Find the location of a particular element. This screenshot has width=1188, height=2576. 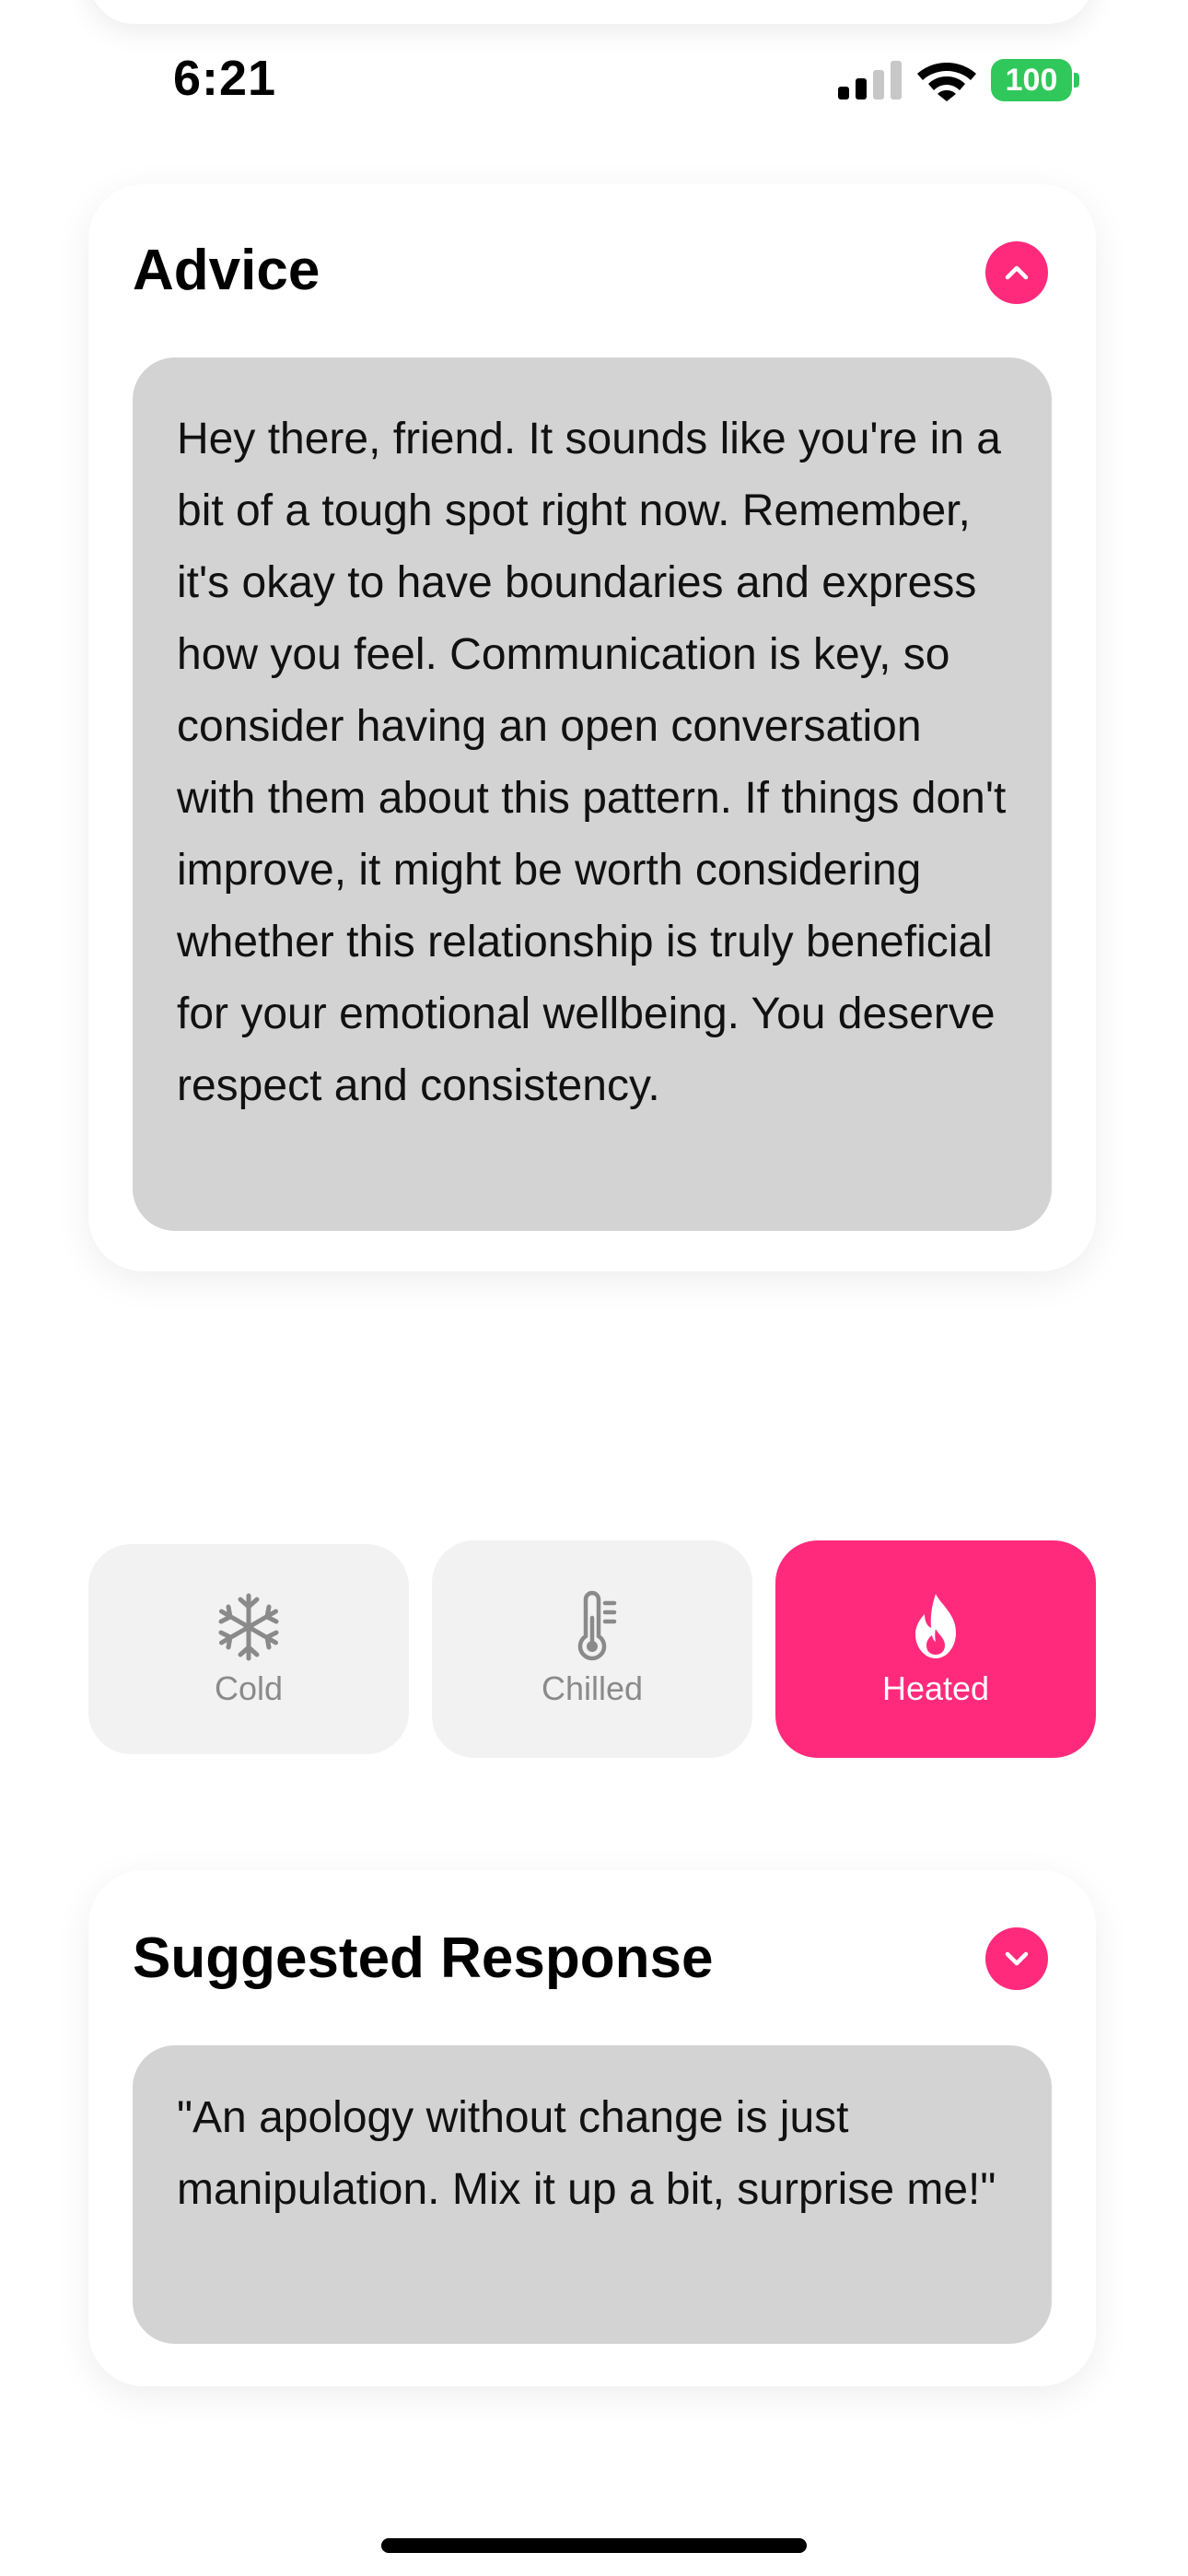

cellular-signal-icon is located at coordinates (870, 80).